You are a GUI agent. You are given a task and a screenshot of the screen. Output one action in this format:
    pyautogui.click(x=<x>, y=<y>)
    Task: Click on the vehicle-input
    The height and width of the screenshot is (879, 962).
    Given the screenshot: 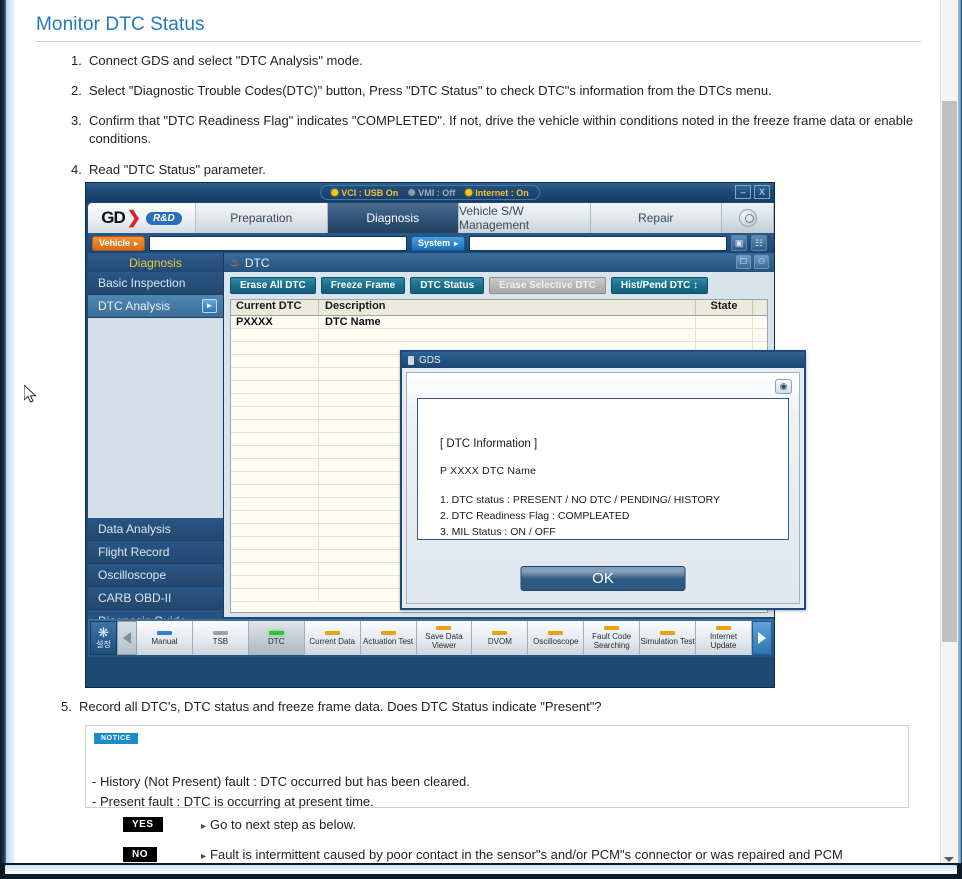 What is the action you would take?
    pyautogui.click(x=278, y=243)
    